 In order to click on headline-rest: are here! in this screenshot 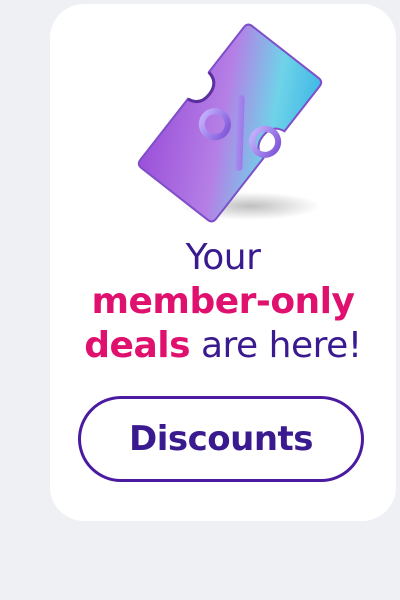, I will do `click(276, 345)`.